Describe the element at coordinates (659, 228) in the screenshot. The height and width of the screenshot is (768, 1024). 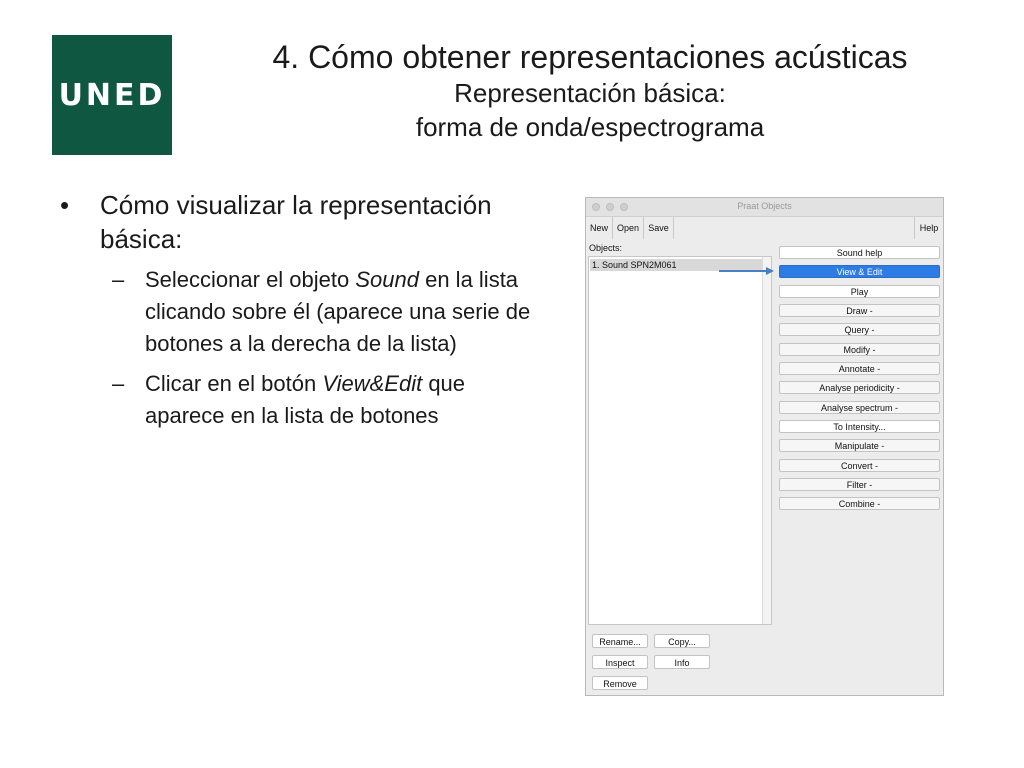
I see `menu-save: Save` at that location.